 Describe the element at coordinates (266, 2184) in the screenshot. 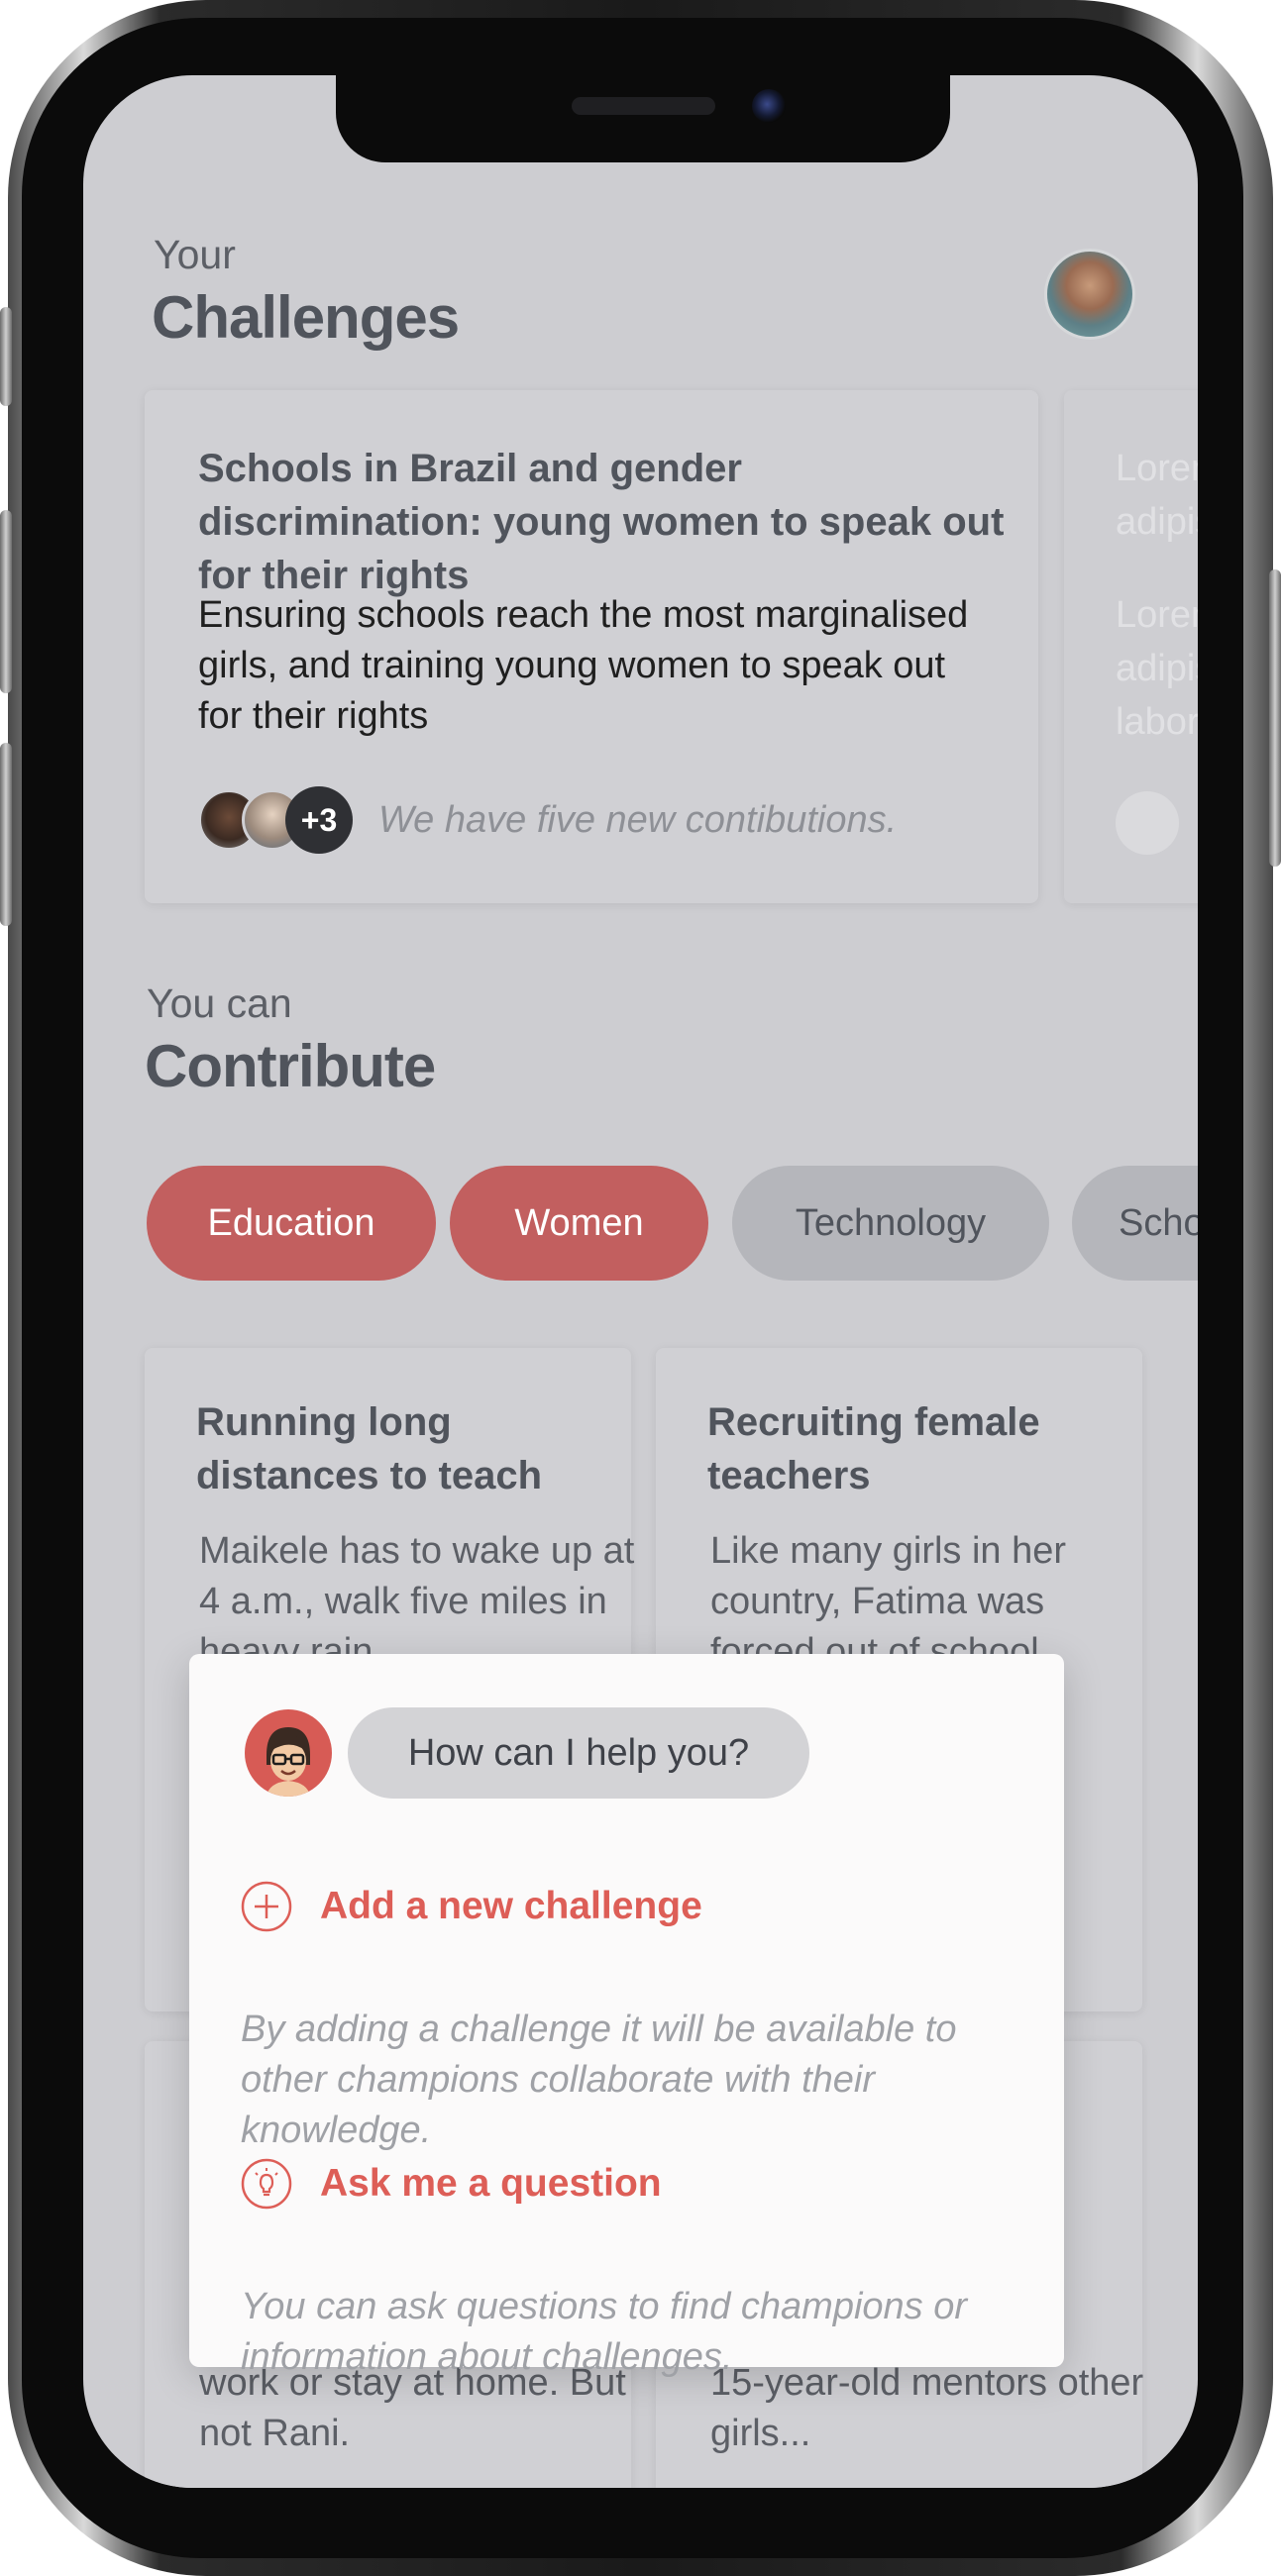

I see `lightbulb-icon` at that location.